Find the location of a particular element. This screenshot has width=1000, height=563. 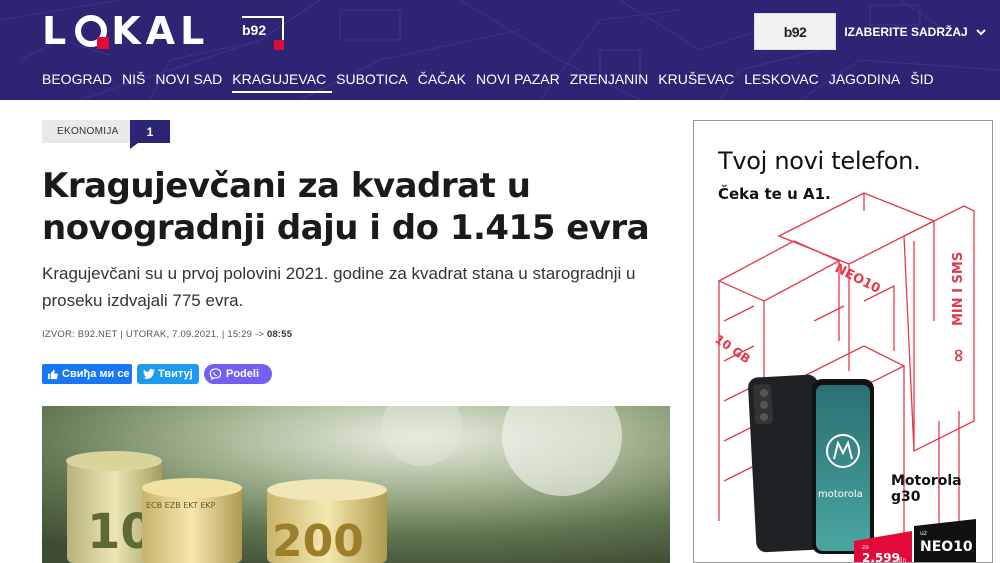

viber-share-button: Podeli is located at coordinates (238, 374).